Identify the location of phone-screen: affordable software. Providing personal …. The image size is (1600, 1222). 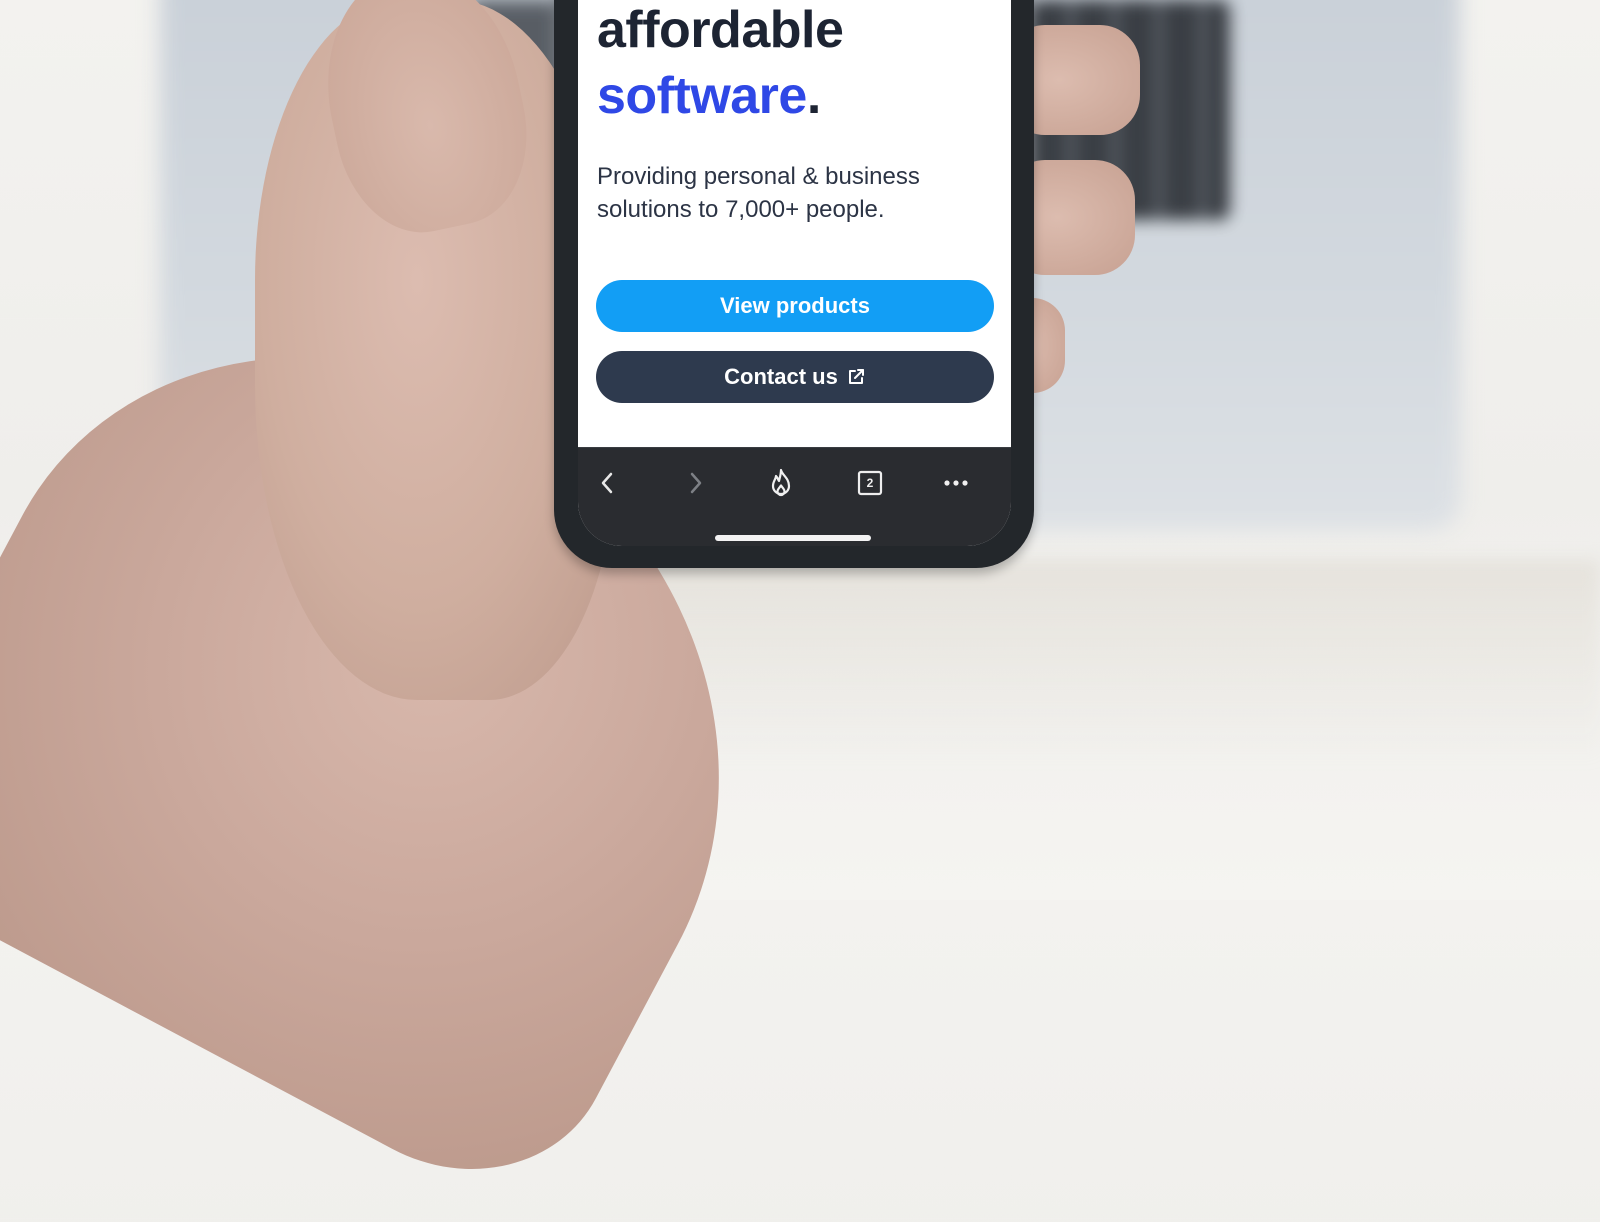
(794, 273).